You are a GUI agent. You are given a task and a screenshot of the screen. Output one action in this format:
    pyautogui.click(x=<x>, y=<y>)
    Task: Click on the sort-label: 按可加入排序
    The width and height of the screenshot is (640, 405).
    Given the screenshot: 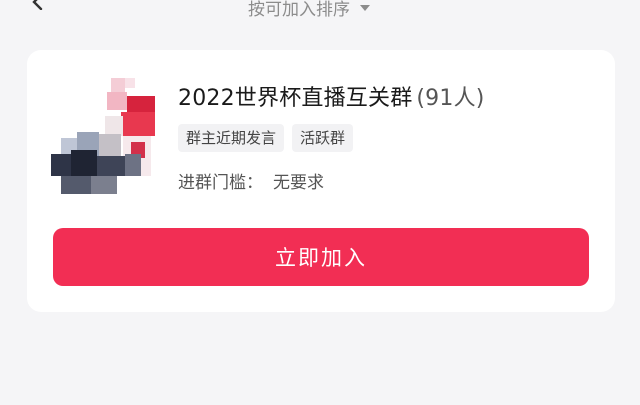 What is the action you would take?
    pyautogui.click(x=299, y=10)
    